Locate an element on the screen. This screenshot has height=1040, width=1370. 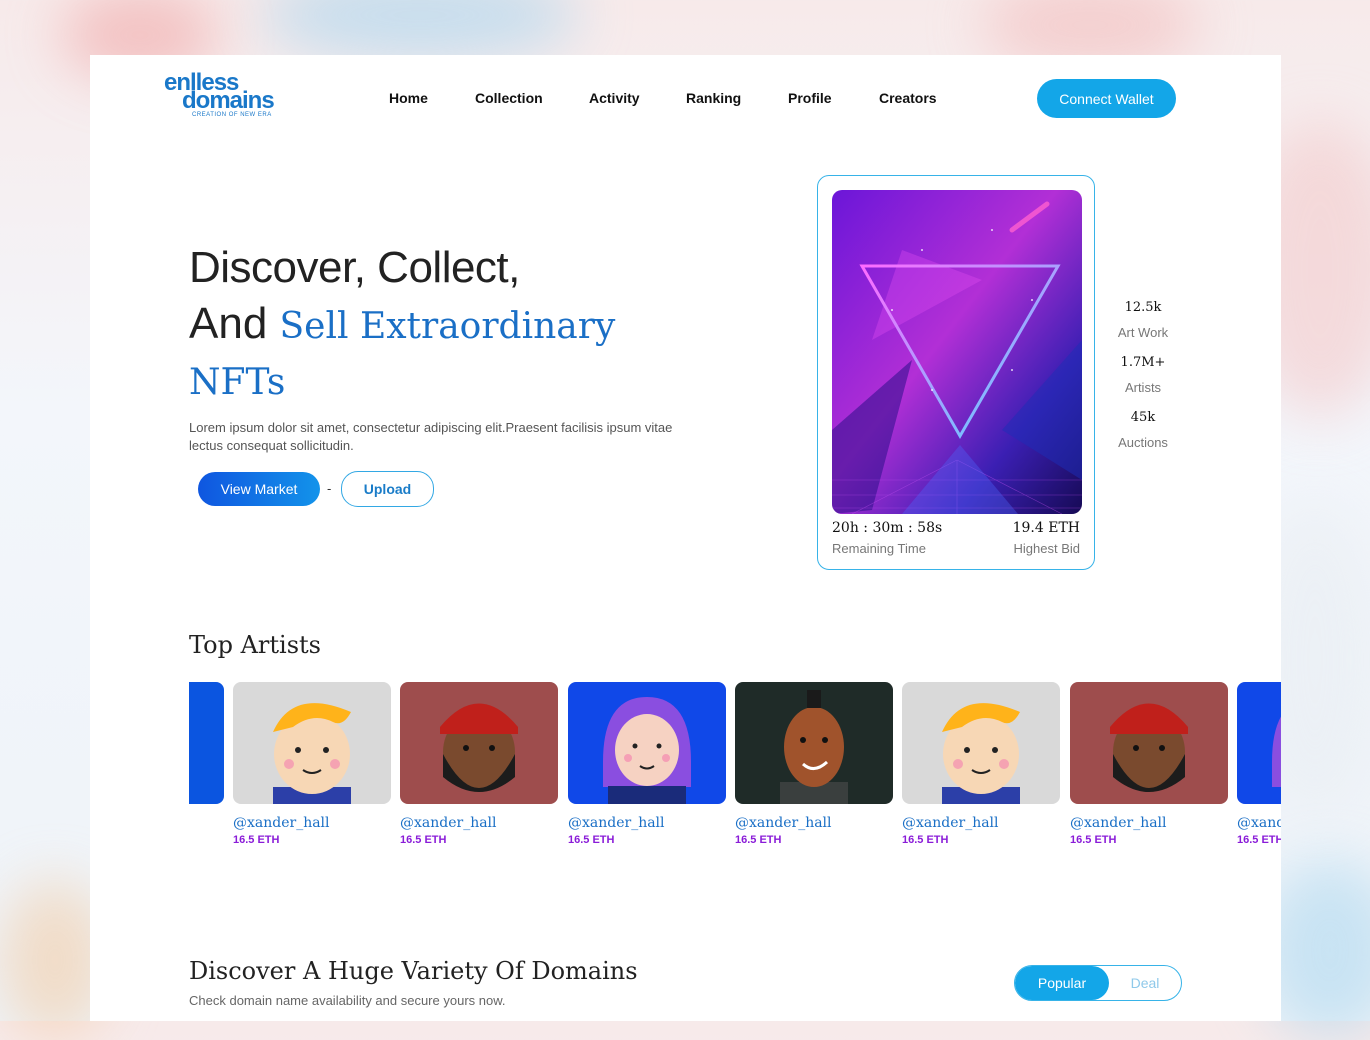
logo-tagline: CREATION OF NEW ERA is located at coordinates (232, 115).